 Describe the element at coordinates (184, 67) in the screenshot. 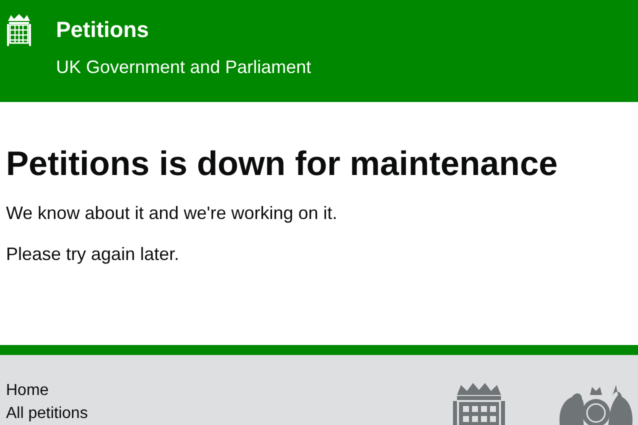

I see `site-subtitle: UK Government and Parliament` at that location.